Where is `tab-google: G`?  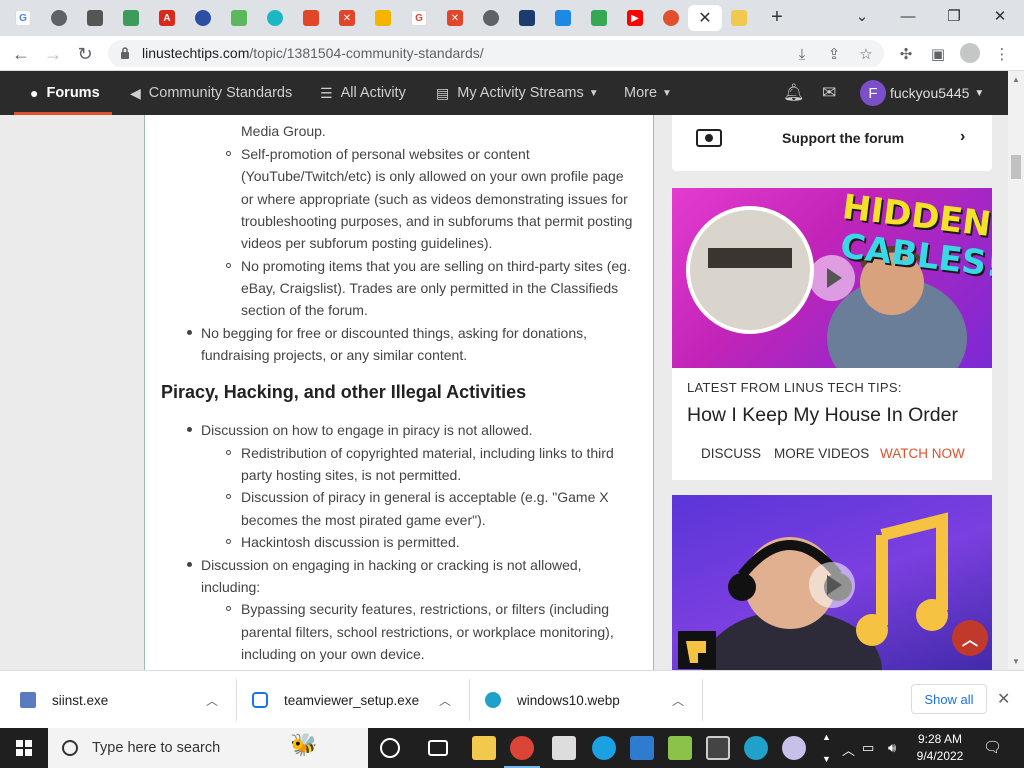 tab-google: G is located at coordinates (23, 18).